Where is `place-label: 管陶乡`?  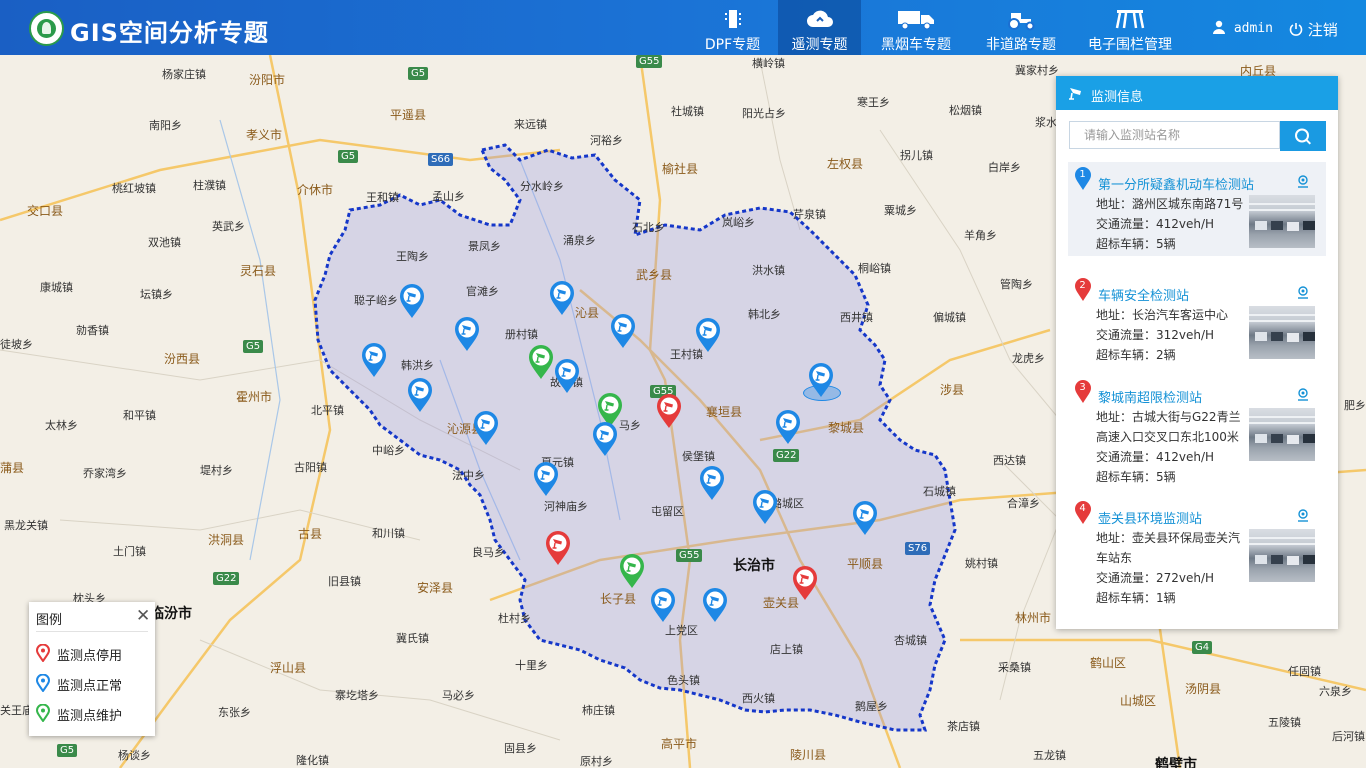 place-label: 管陶乡 is located at coordinates (1016, 284).